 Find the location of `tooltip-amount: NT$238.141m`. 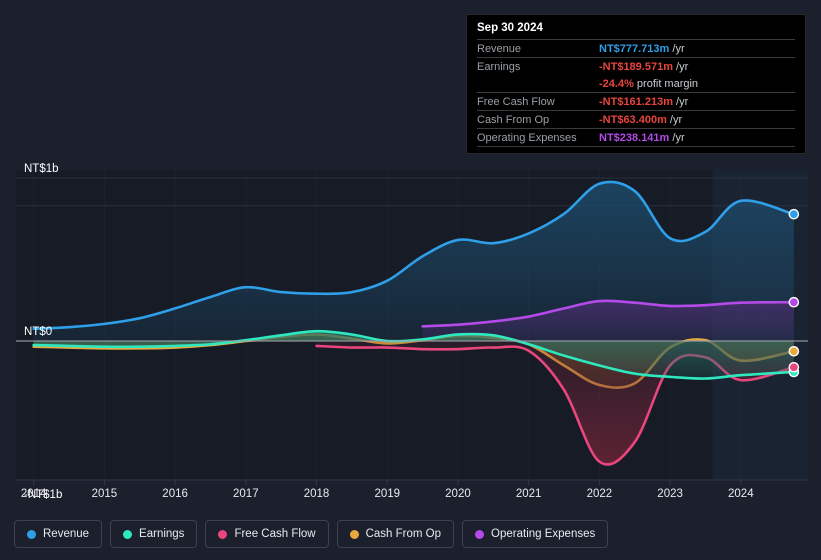

tooltip-amount: NT$238.141m is located at coordinates (634, 137).